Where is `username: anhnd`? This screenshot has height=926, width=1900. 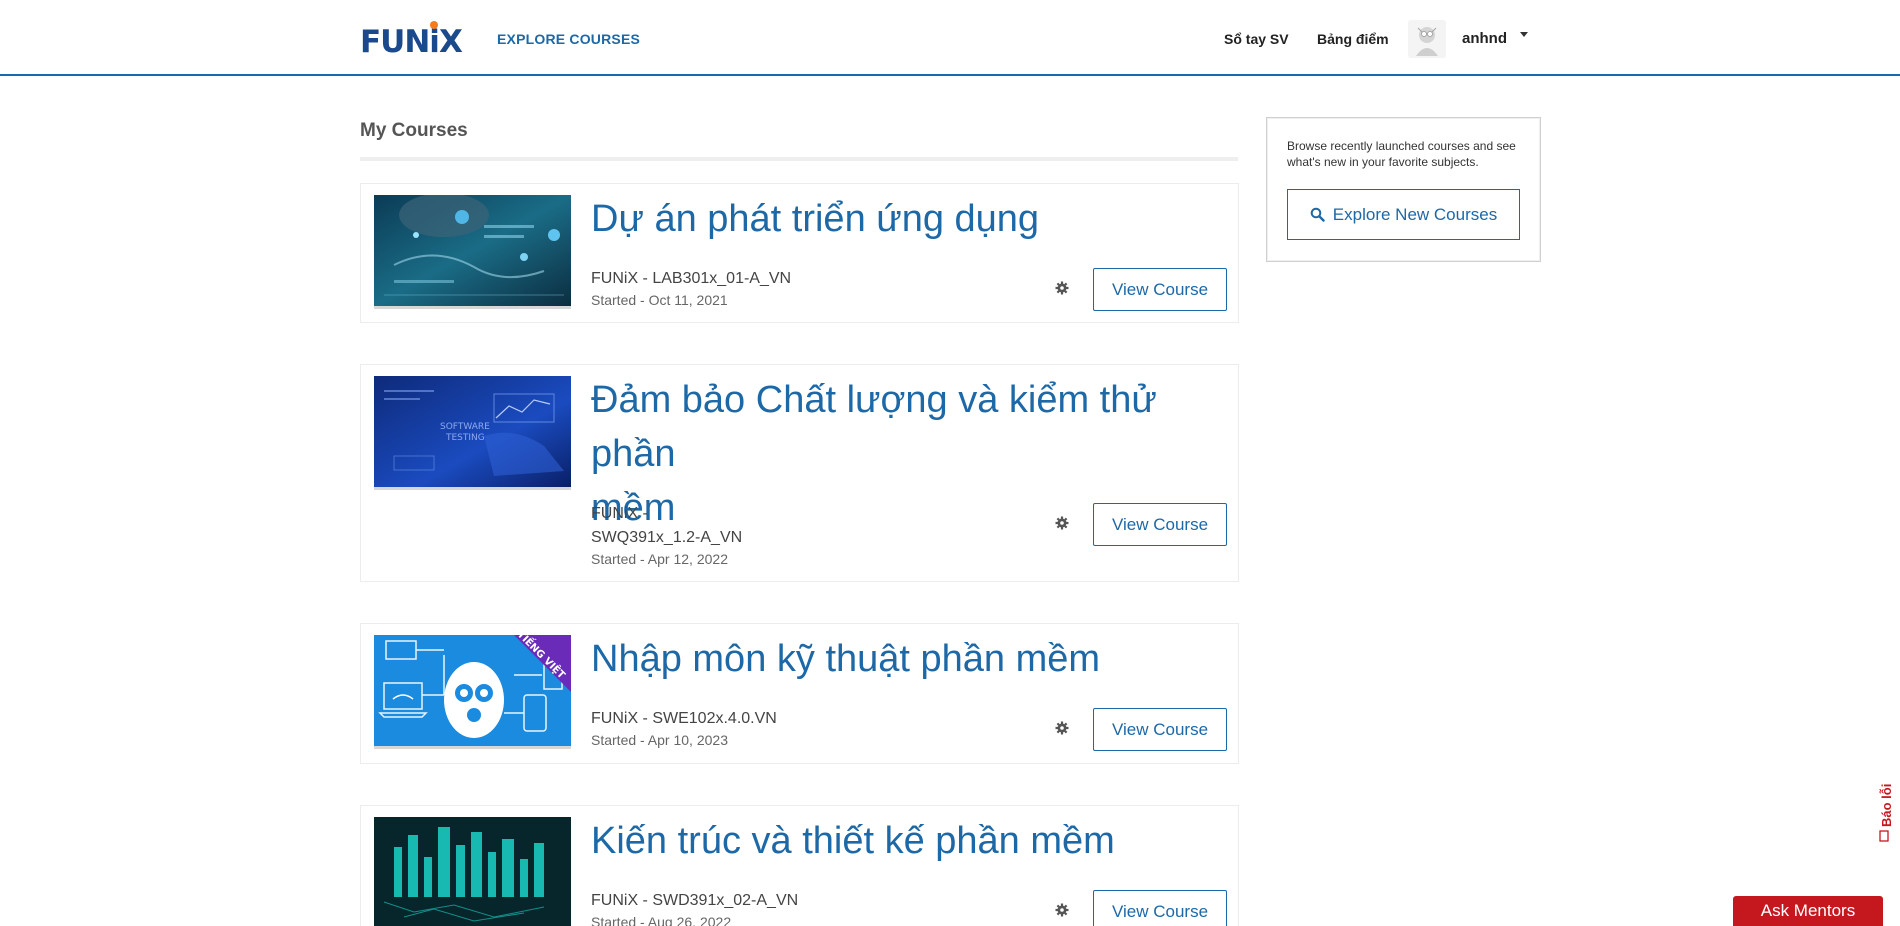
username: anhnd is located at coordinates (1484, 38).